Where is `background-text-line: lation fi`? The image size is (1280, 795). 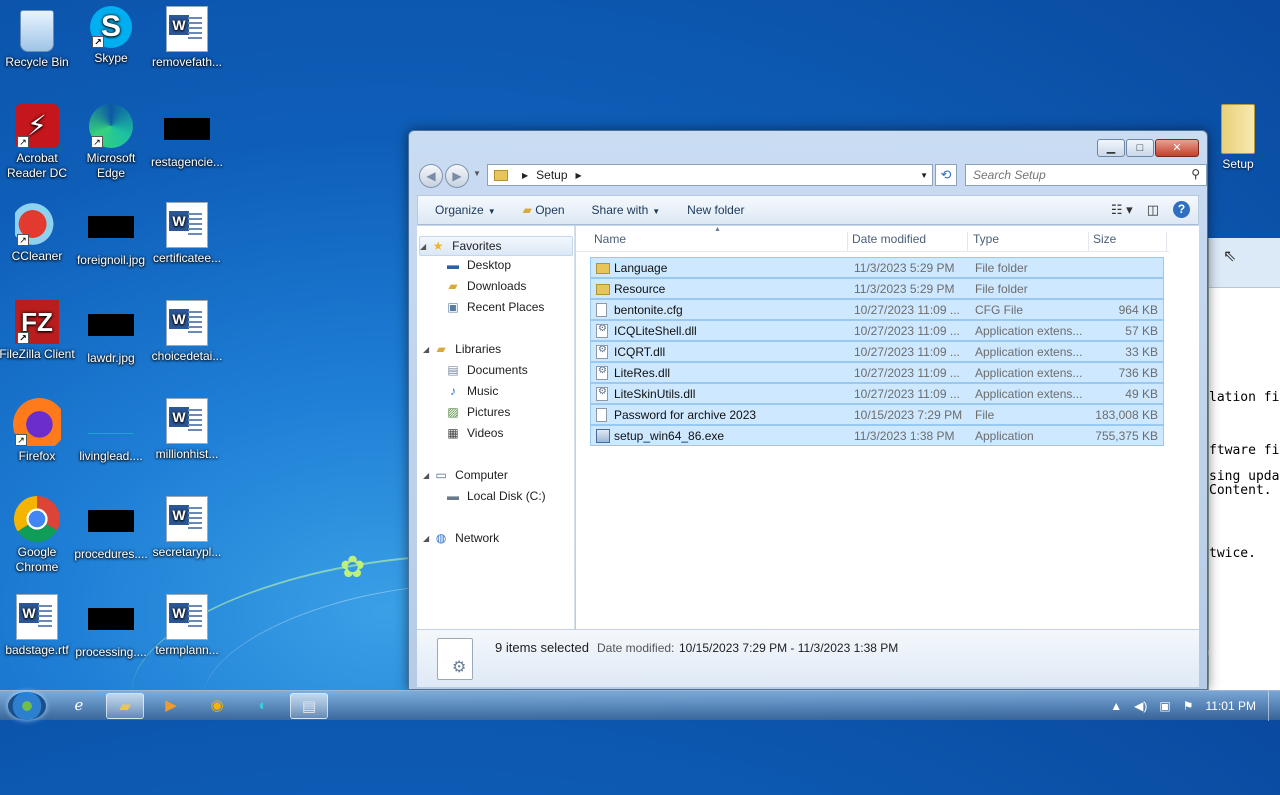 background-text-line: lation fi is located at coordinates (1244, 397).